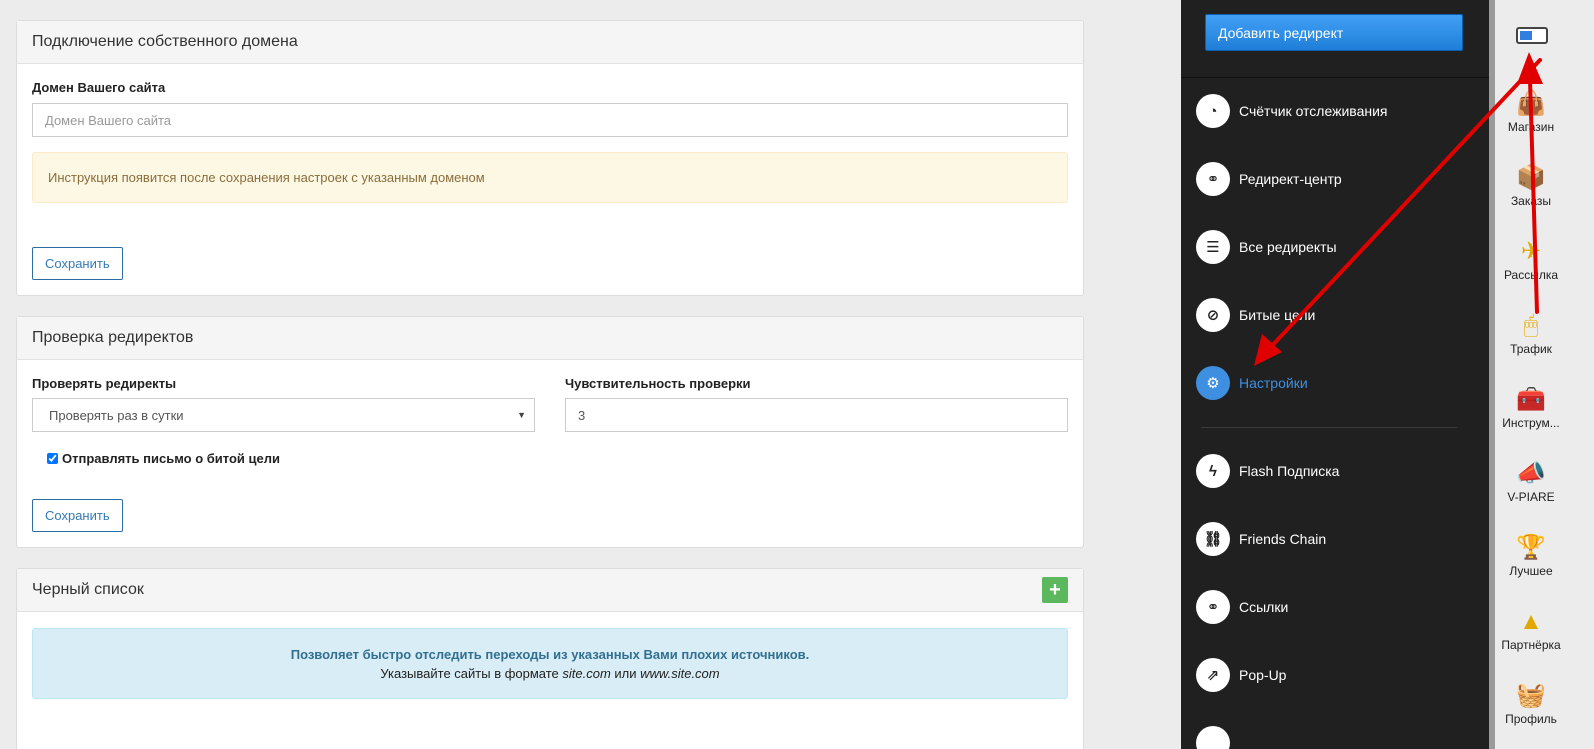  I want to click on info-hint-prefix: Указывайте сайты в формате, so click(471, 673).